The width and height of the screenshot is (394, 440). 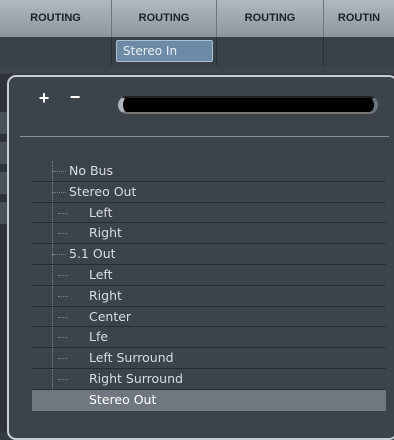 What do you see at coordinates (99, 337) in the screenshot?
I see `tree-item-label: Lfe` at bounding box center [99, 337].